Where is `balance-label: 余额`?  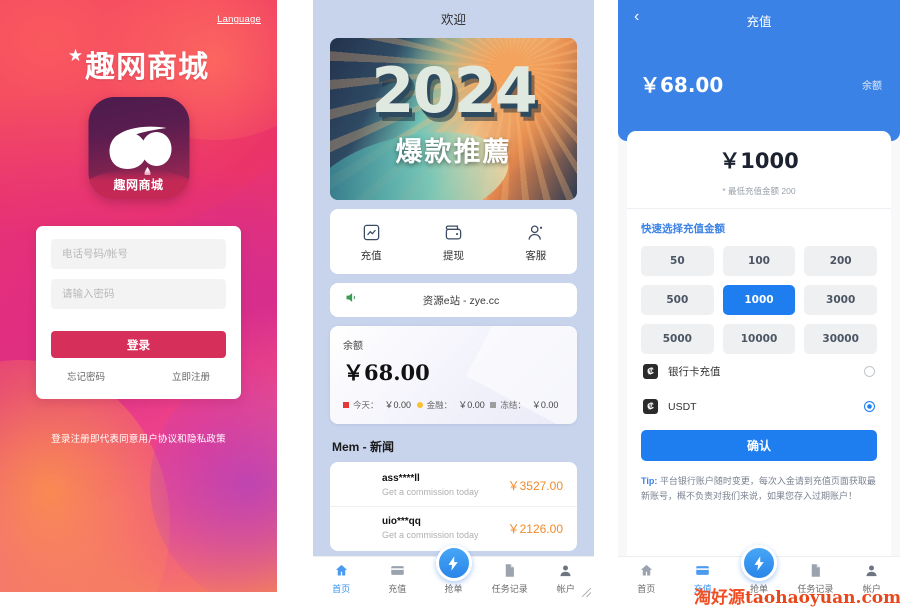
balance-label: 余额 is located at coordinates (353, 346).